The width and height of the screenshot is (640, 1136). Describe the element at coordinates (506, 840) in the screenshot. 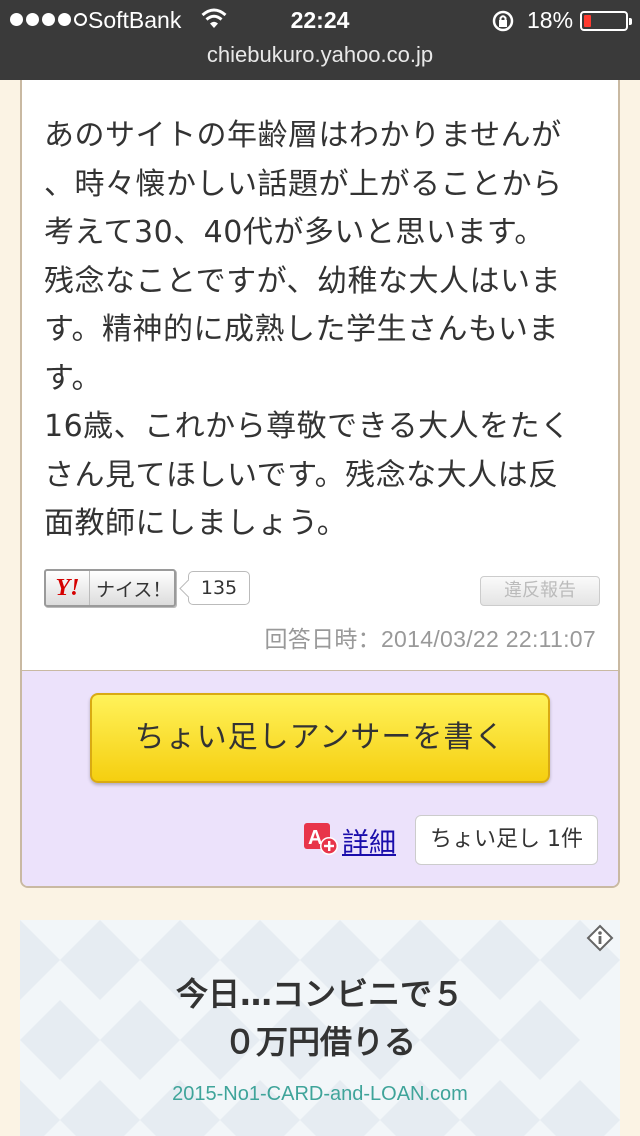

I see `supplement-count: ちょい足し 1件` at that location.